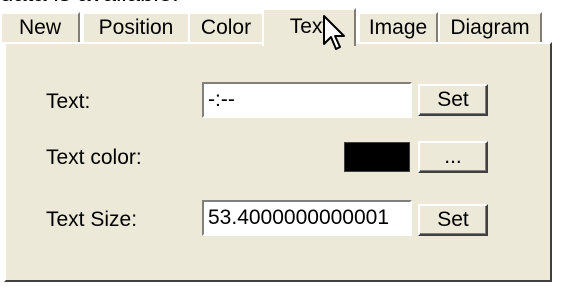 The image size is (562, 303). I want to click on text-field, so click(307, 100).